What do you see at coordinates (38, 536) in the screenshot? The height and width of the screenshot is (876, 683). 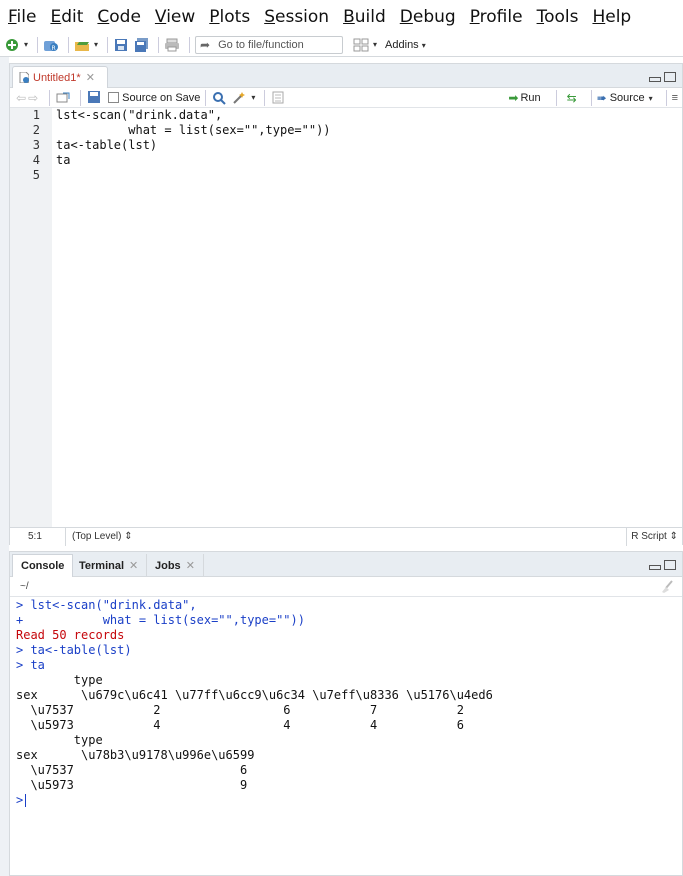 I see `cursor-position: 5:1` at bounding box center [38, 536].